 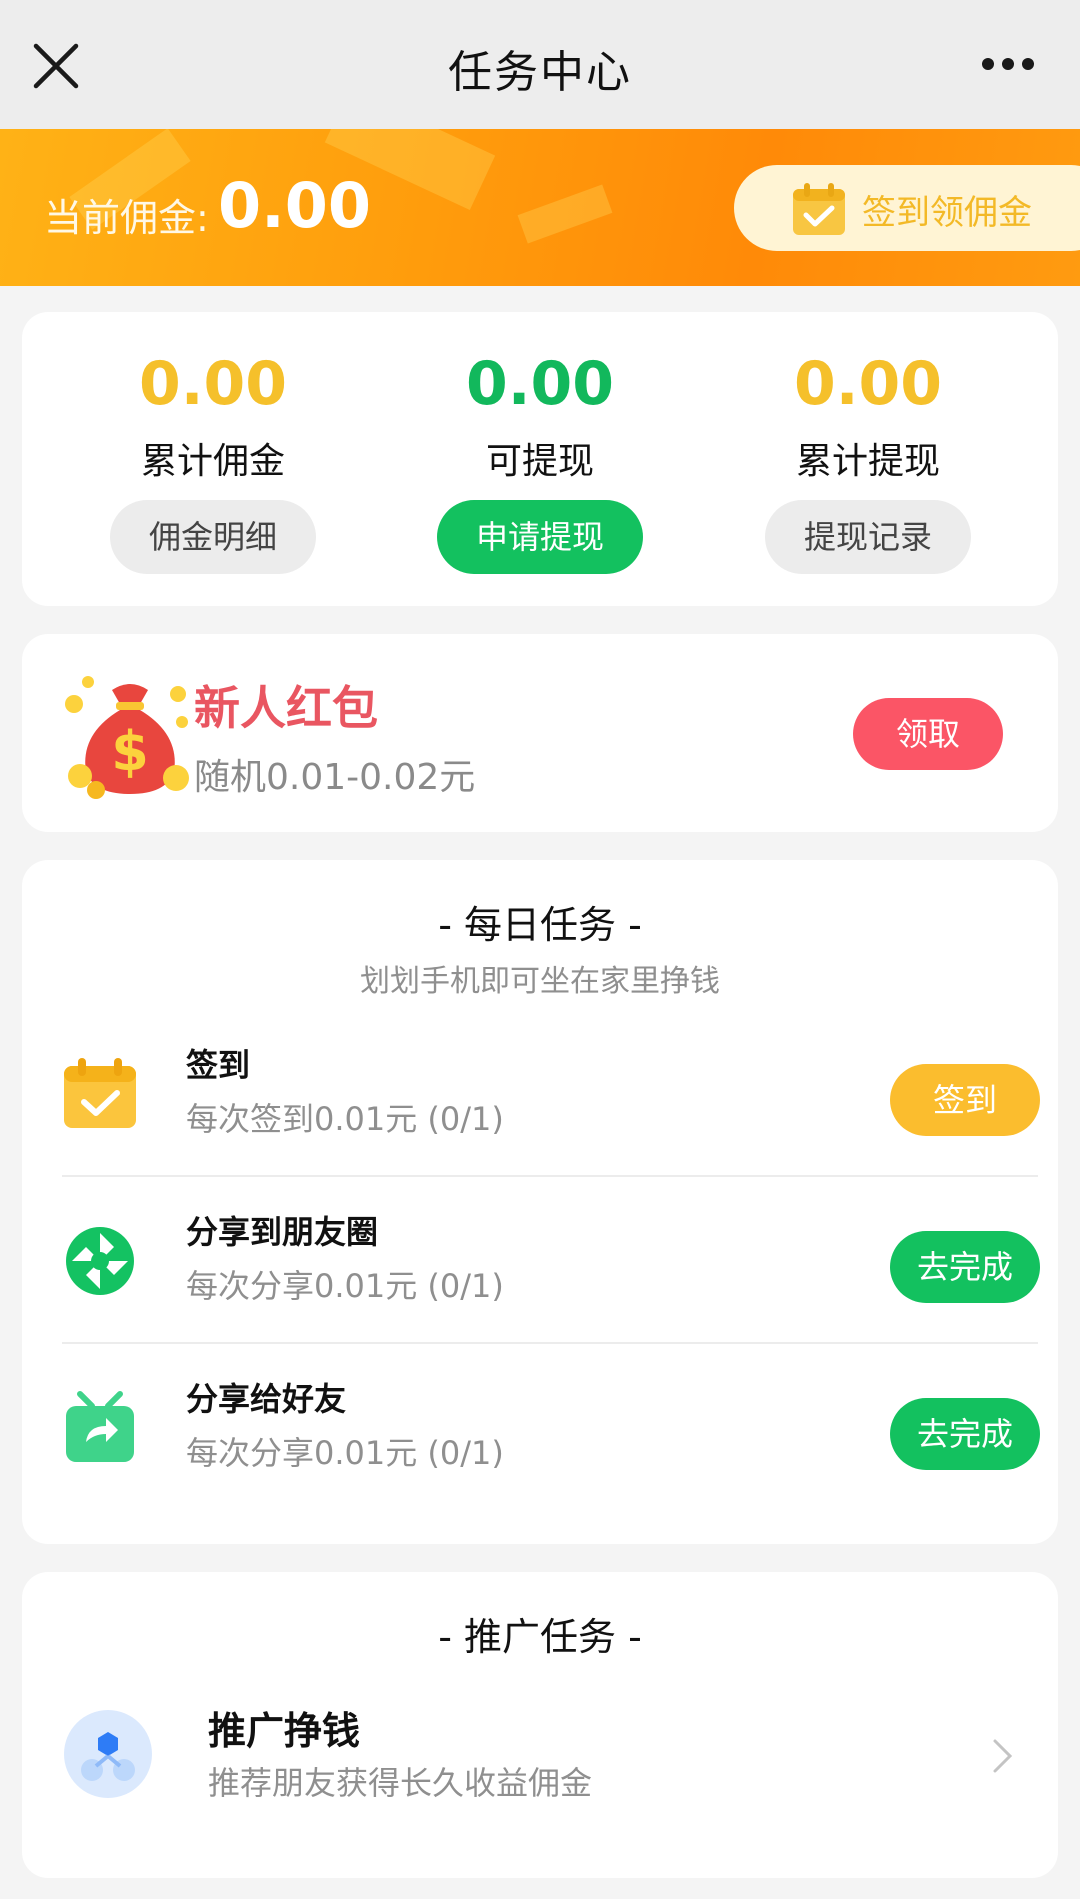 I want to click on task-name: 分享到朋友圈, so click(x=282, y=1232).